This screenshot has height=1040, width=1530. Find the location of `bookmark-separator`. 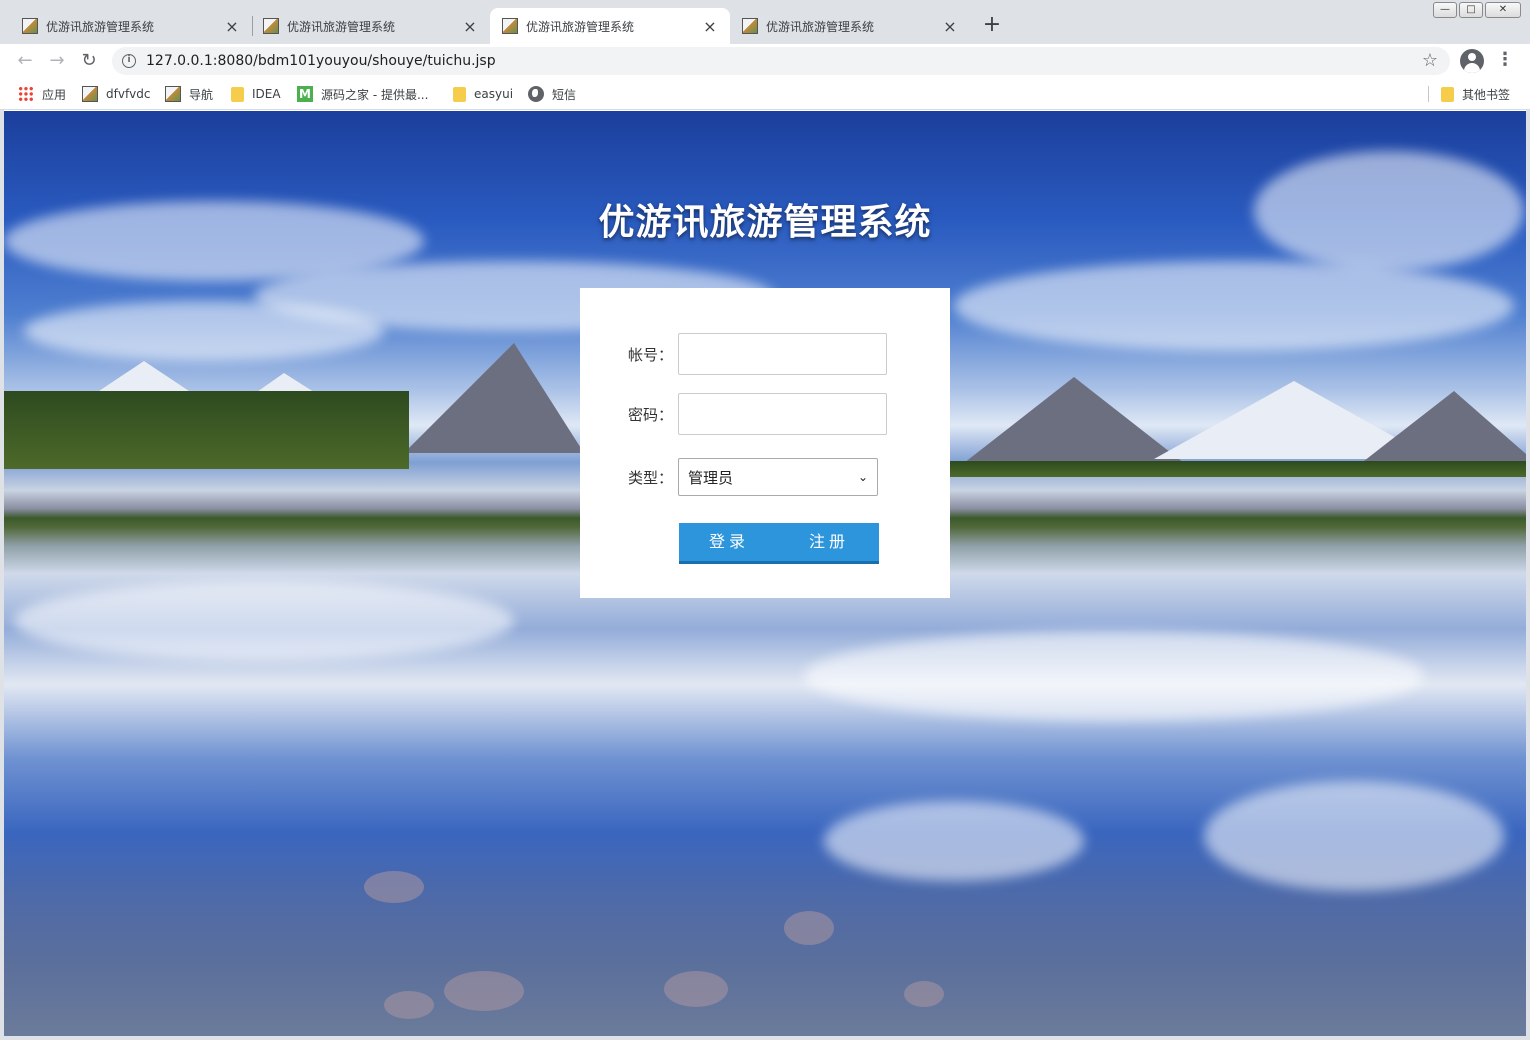

bookmark-separator is located at coordinates (1428, 94).